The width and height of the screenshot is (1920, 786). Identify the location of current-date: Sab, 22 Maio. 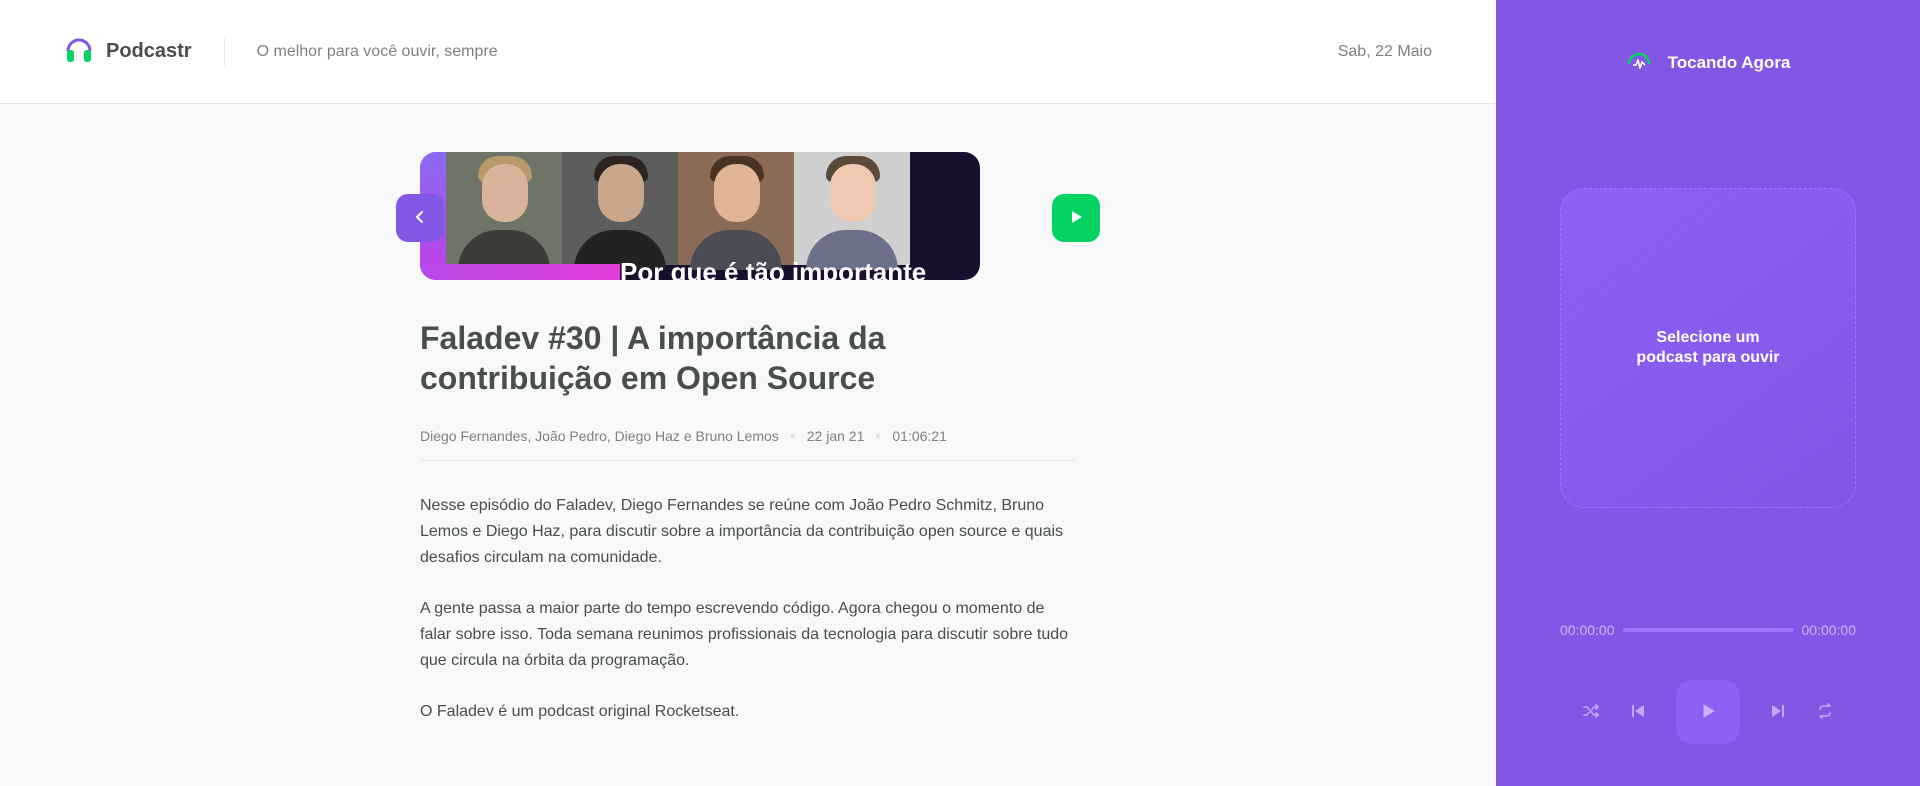
(1384, 51).